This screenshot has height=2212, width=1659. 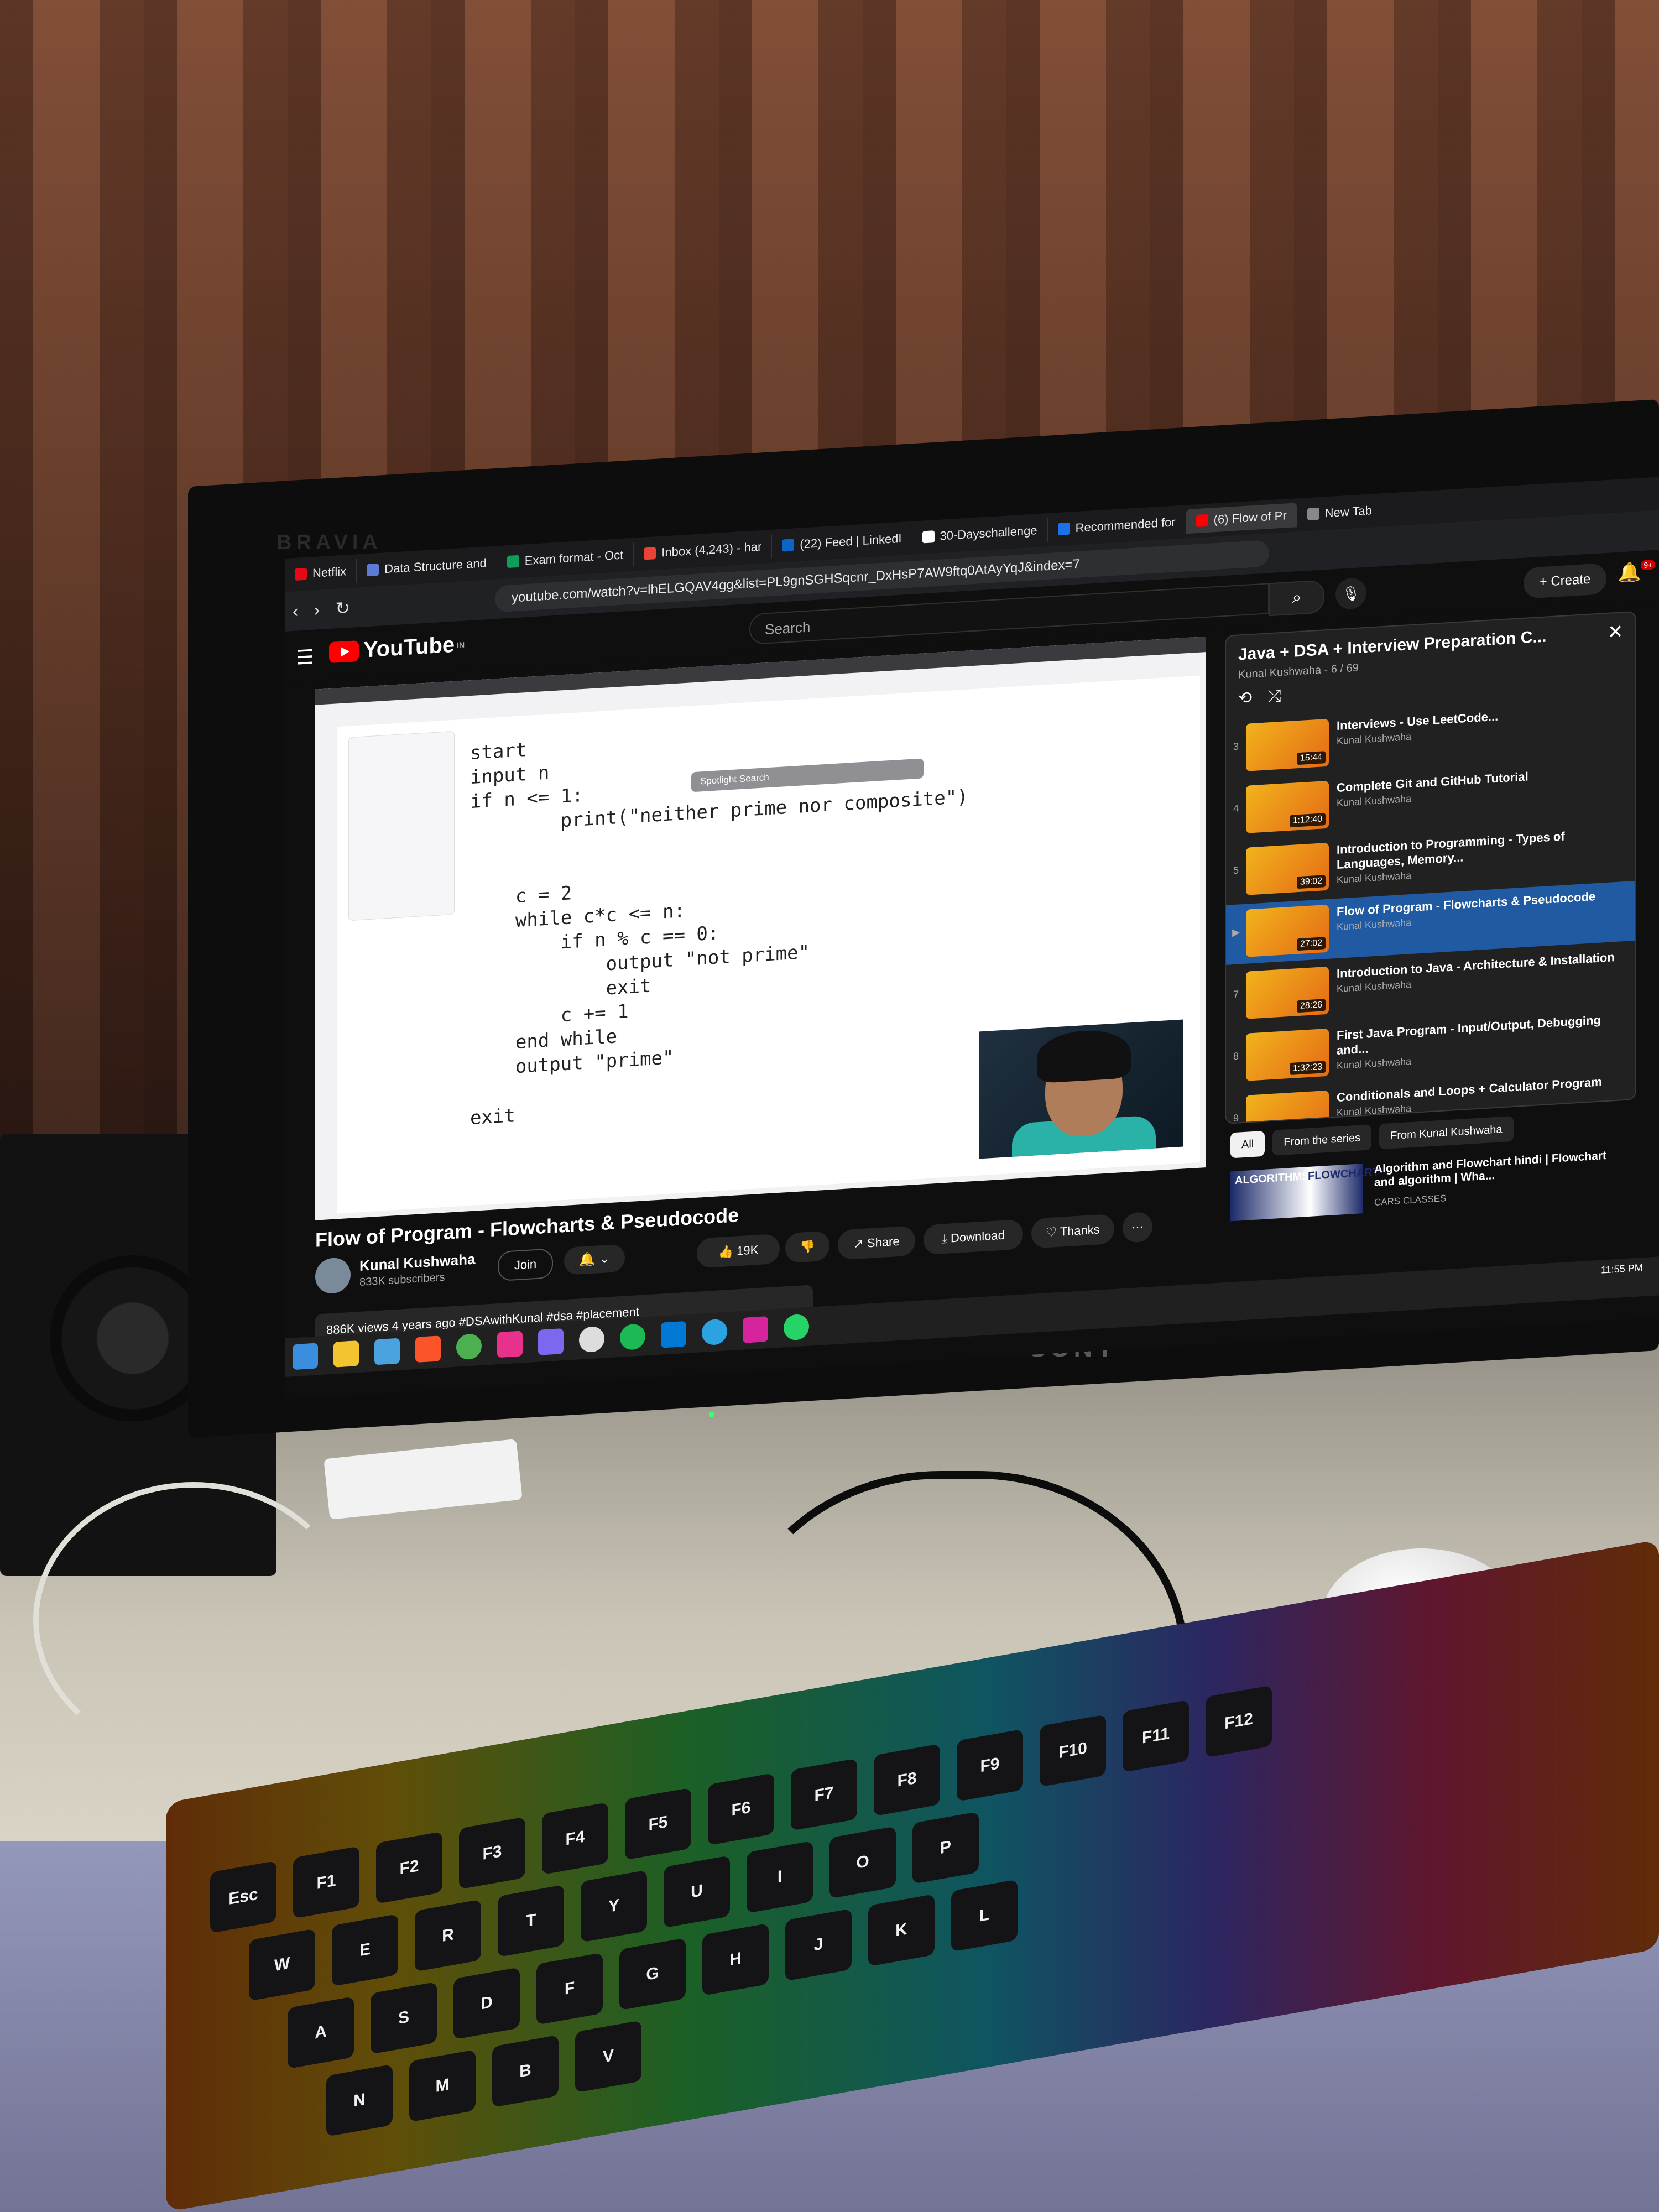 I want to click on chip-all: All, so click(x=1248, y=1145).